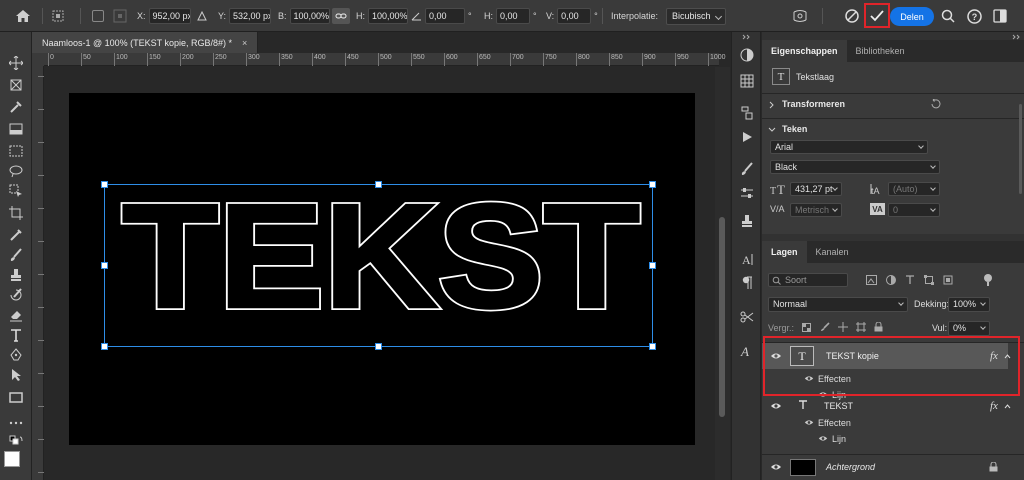  I want to click on reset-icon, so click(935, 104).